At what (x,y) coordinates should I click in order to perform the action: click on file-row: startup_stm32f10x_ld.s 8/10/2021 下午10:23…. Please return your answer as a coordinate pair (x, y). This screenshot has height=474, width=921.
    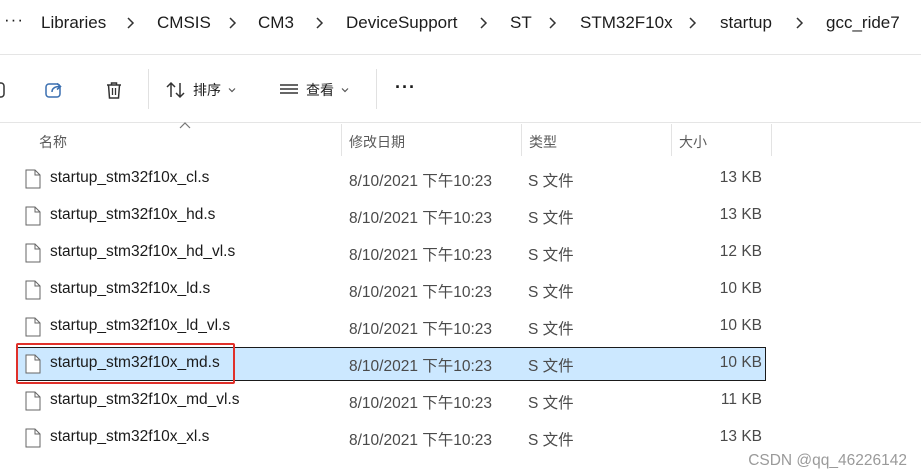
    Looking at the image, I should click on (391, 290).